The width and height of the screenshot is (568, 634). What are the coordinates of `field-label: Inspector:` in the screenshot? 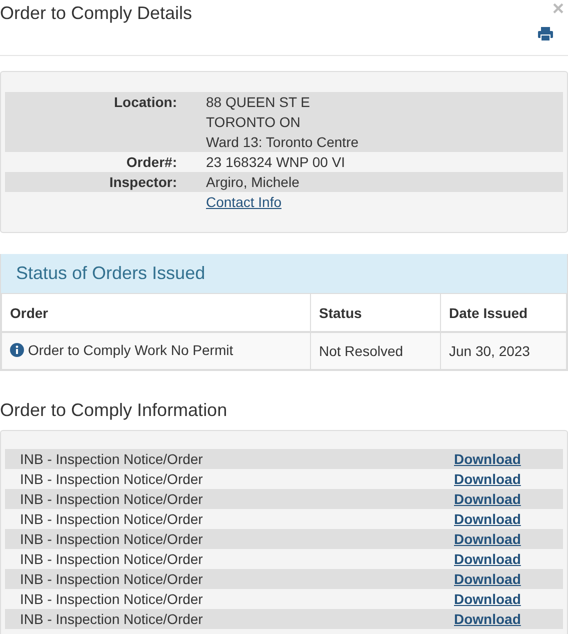 It's located at (142, 182).